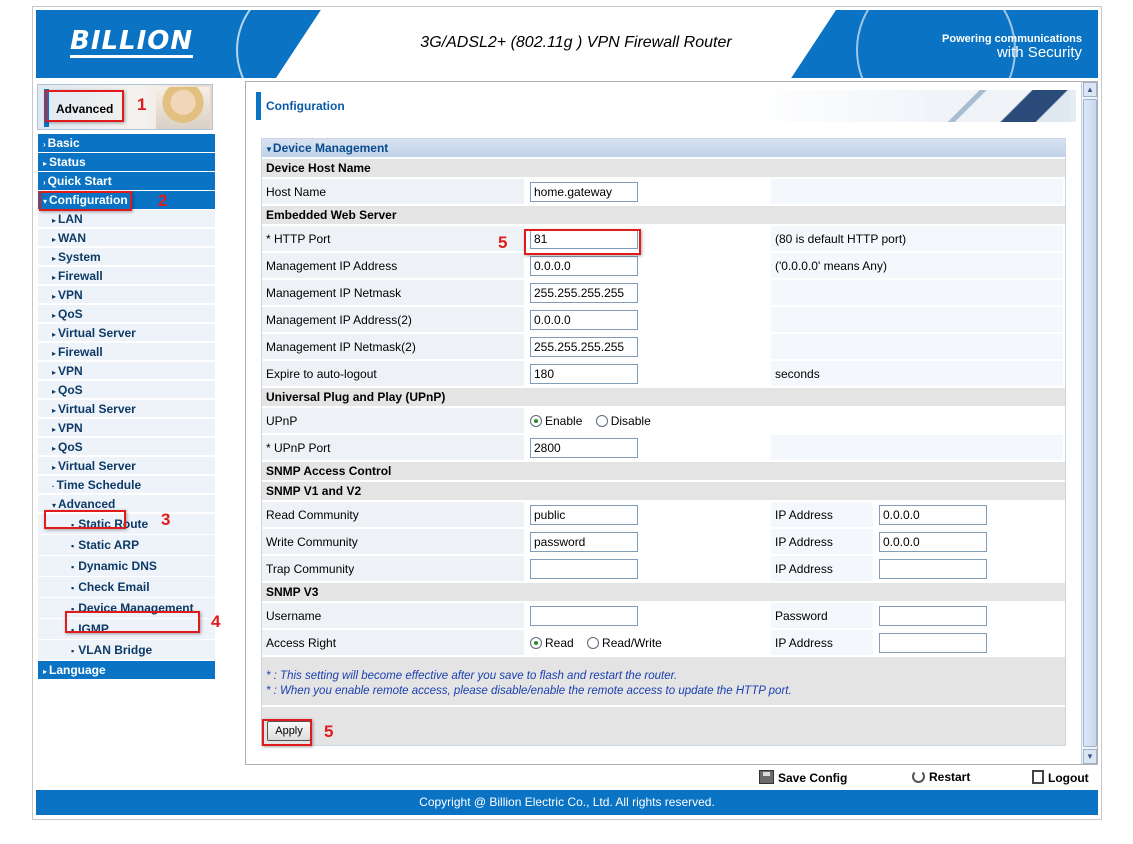 The width and height of the screenshot is (1133, 844). What do you see at coordinates (998, 106) in the screenshot?
I see `office-photo` at bounding box center [998, 106].